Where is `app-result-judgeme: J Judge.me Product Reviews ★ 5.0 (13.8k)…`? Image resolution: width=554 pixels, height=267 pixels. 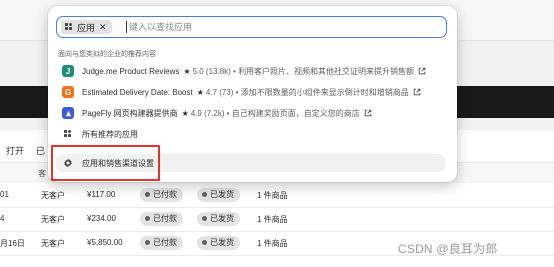
app-result-judgeme: J Judge.me Product Reviews ★ 5.0 (13.8k)… is located at coordinates (250, 71).